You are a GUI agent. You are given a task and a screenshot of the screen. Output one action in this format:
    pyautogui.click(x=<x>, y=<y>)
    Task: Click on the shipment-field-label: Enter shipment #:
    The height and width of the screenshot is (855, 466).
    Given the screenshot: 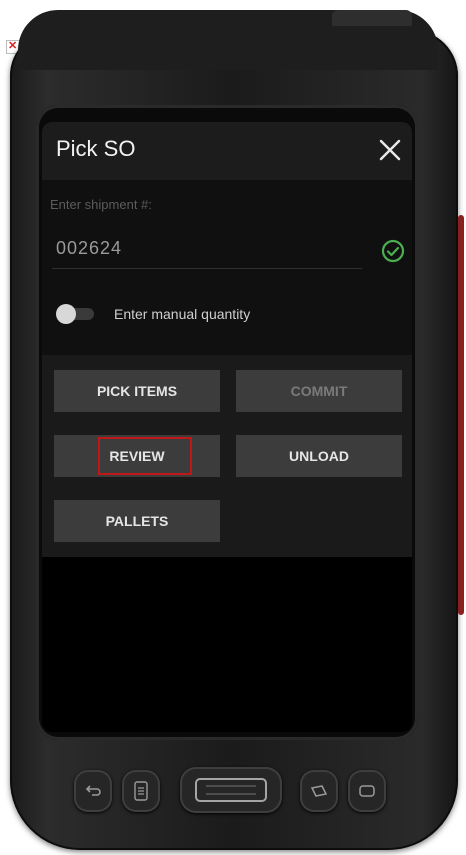 What is the action you would take?
    pyautogui.click(x=101, y=204)
    